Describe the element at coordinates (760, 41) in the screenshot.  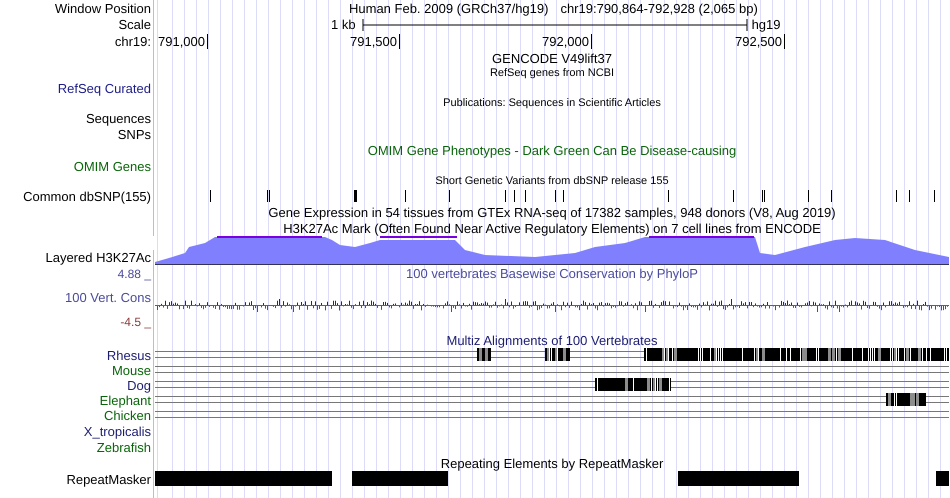
I see `ruler-tick: 792,500` at that location.